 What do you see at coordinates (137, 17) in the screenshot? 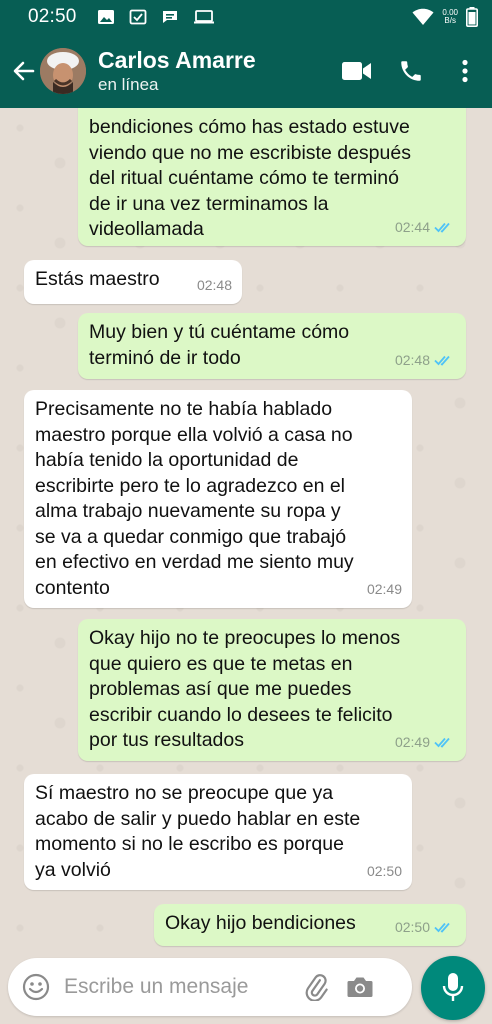
I see `checkbox-icon` at bounding box center [137, 17].